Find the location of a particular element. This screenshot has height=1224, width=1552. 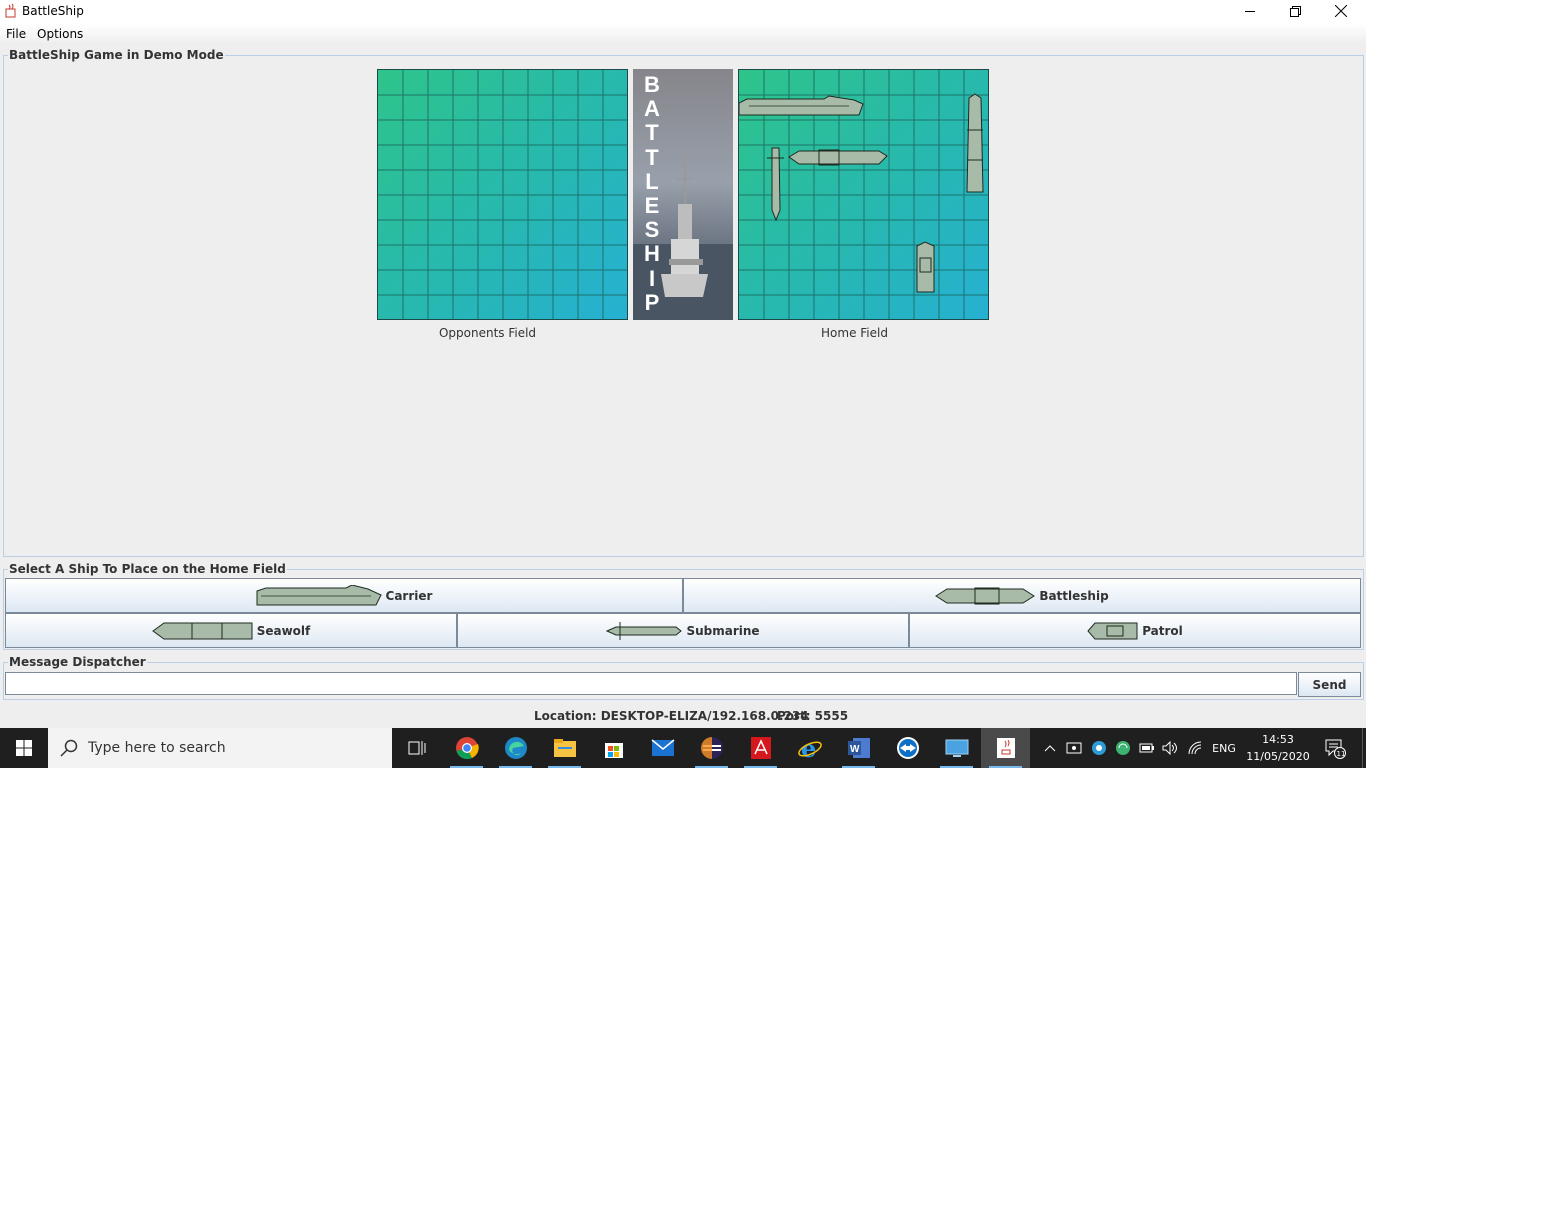

eclipse-button is located at coordinates (711, 748).